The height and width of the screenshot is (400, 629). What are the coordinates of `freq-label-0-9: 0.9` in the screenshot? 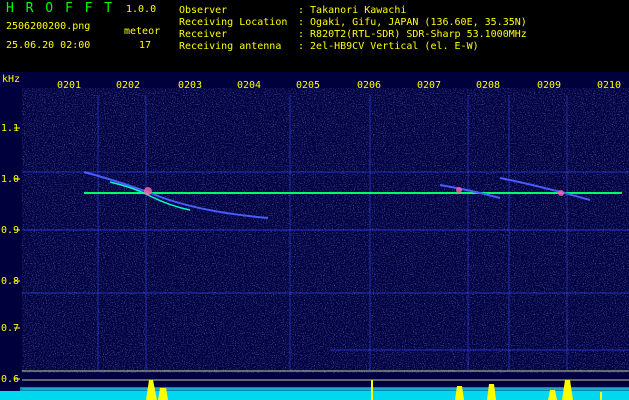 It's located at (10, 230).